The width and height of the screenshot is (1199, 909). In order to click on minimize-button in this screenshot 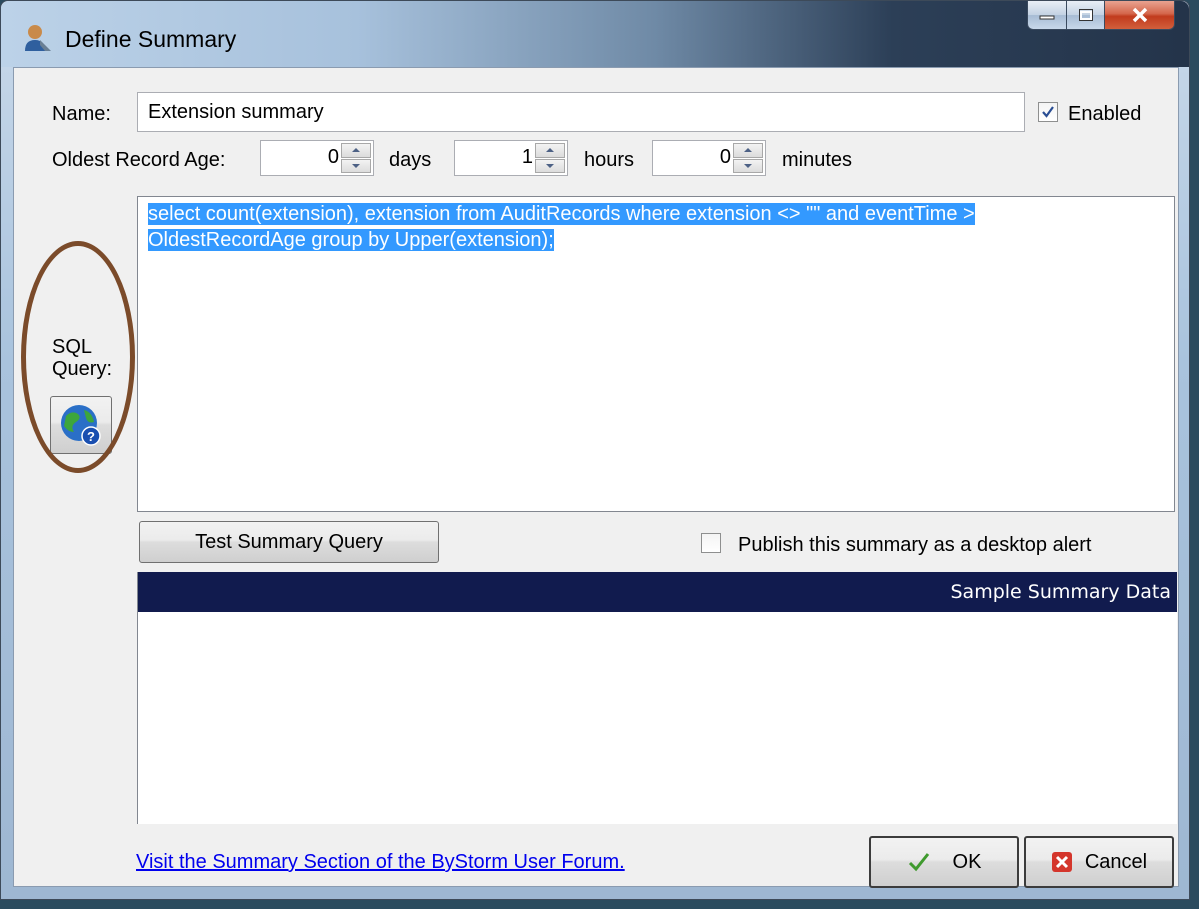, I will do `click(1047, 15)`.